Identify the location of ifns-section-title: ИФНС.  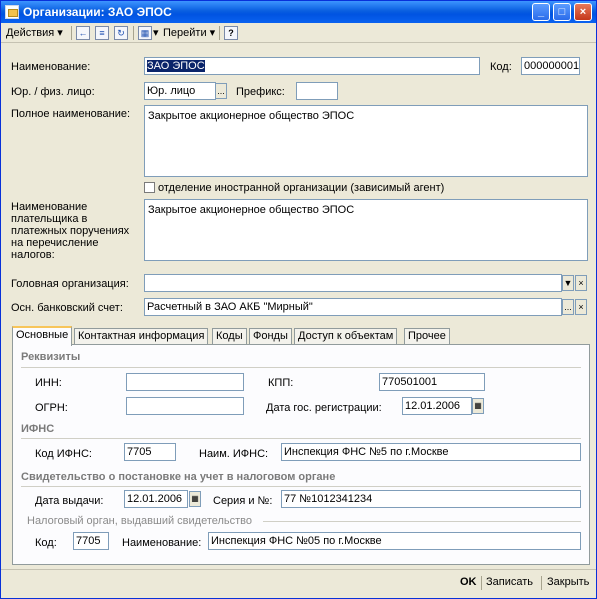
(38, 429).